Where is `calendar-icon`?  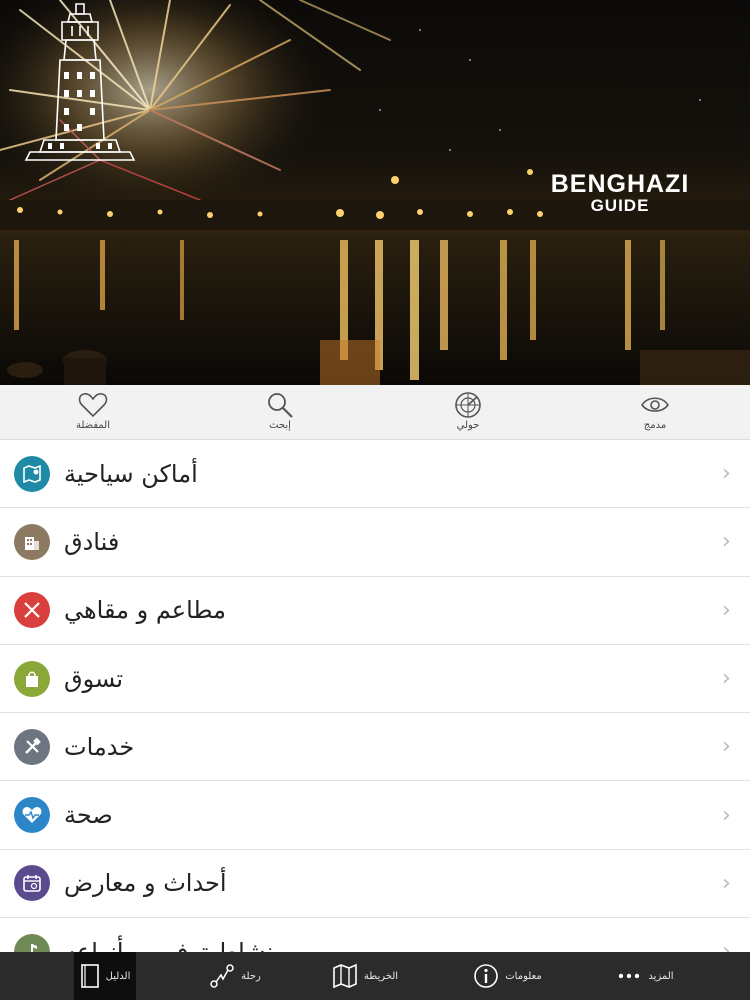
calendar-icon is located at coordinates (32, 883).